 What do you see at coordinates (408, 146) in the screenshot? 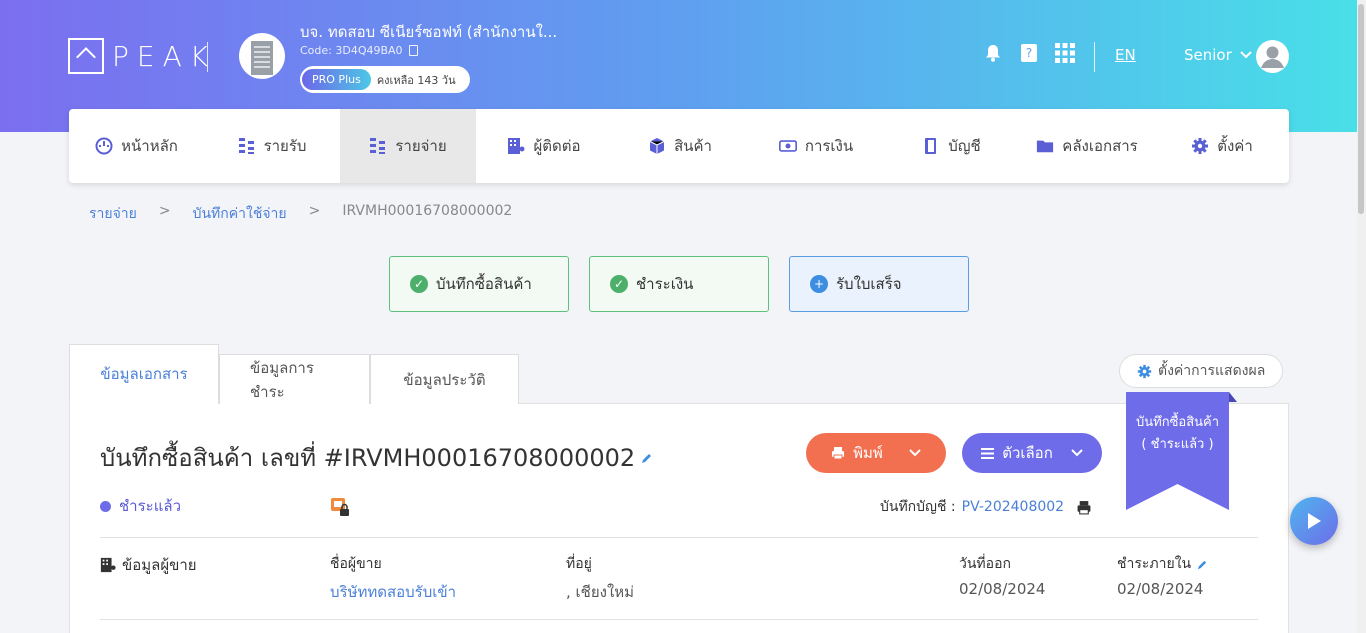
I see `nav-item-expenses: รายจ่าย` at bounding box center [408, 146].